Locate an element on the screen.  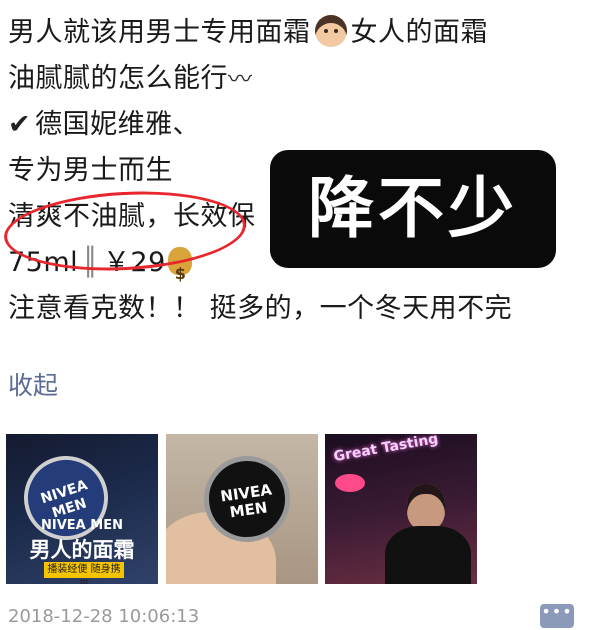
product-thumbnail-1: NIVEA MEN NIVEA MEN 男人的面霜 播装经便 随身携带 is located at coordinates (82, 509).